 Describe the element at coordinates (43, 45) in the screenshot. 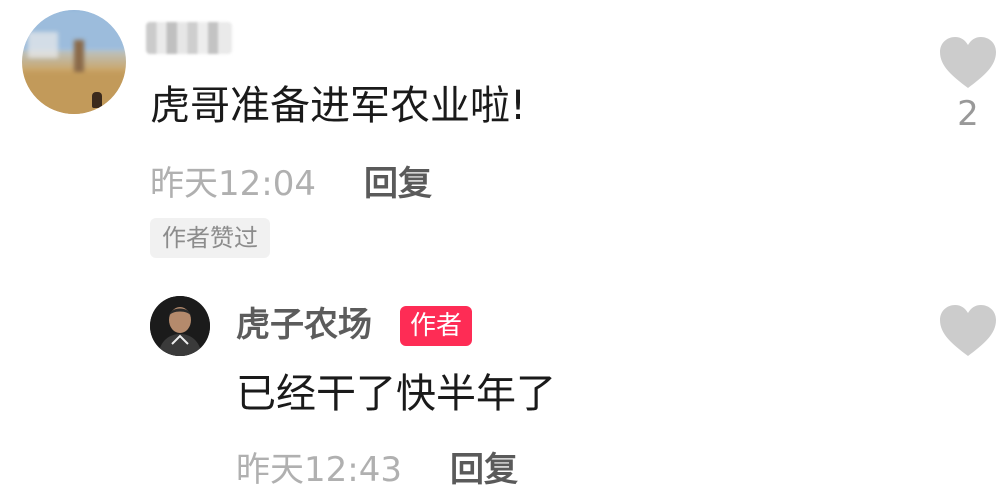

I see `avatar-blur` at that location.